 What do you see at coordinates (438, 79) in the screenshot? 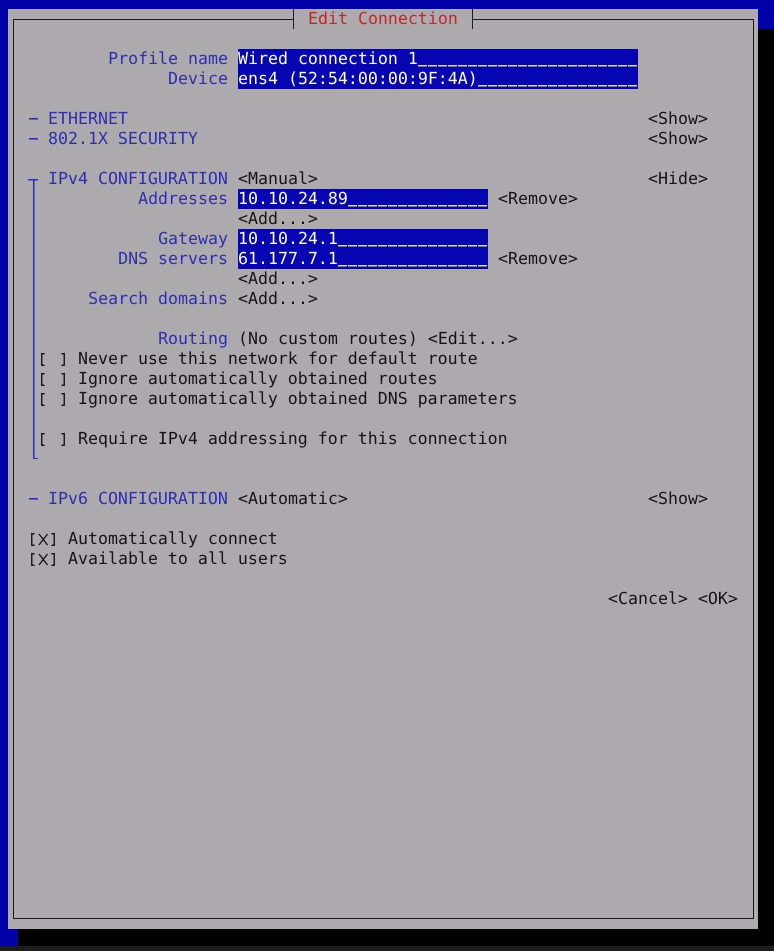
I see `text-field: ens4 (52:54:00:00:9F:4A)` at bounding box center [438, 79].